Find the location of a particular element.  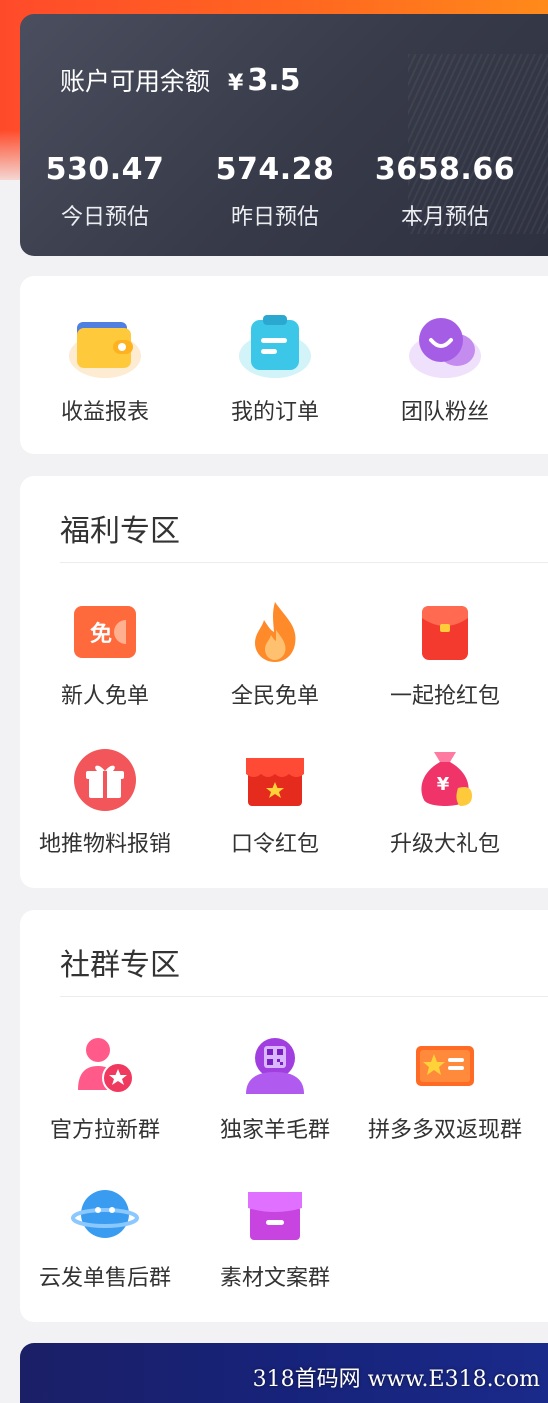

welfare-item-label: 地推物料报销 is located at coordinates (104, 844).